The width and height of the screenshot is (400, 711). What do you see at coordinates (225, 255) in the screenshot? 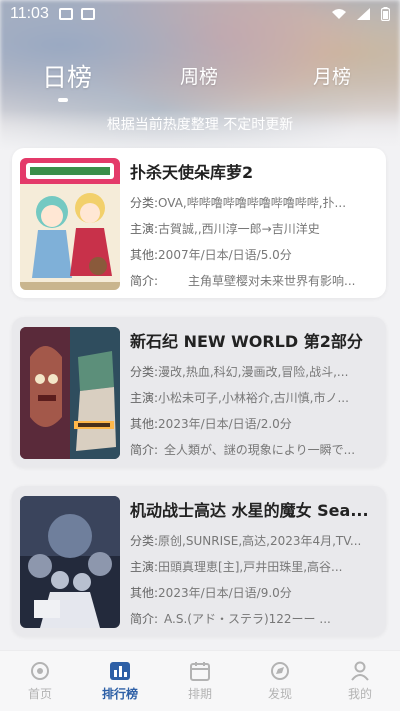
I see `other-value: 2007年/日本/日语/5.0分` at bounding box center [225, 255].